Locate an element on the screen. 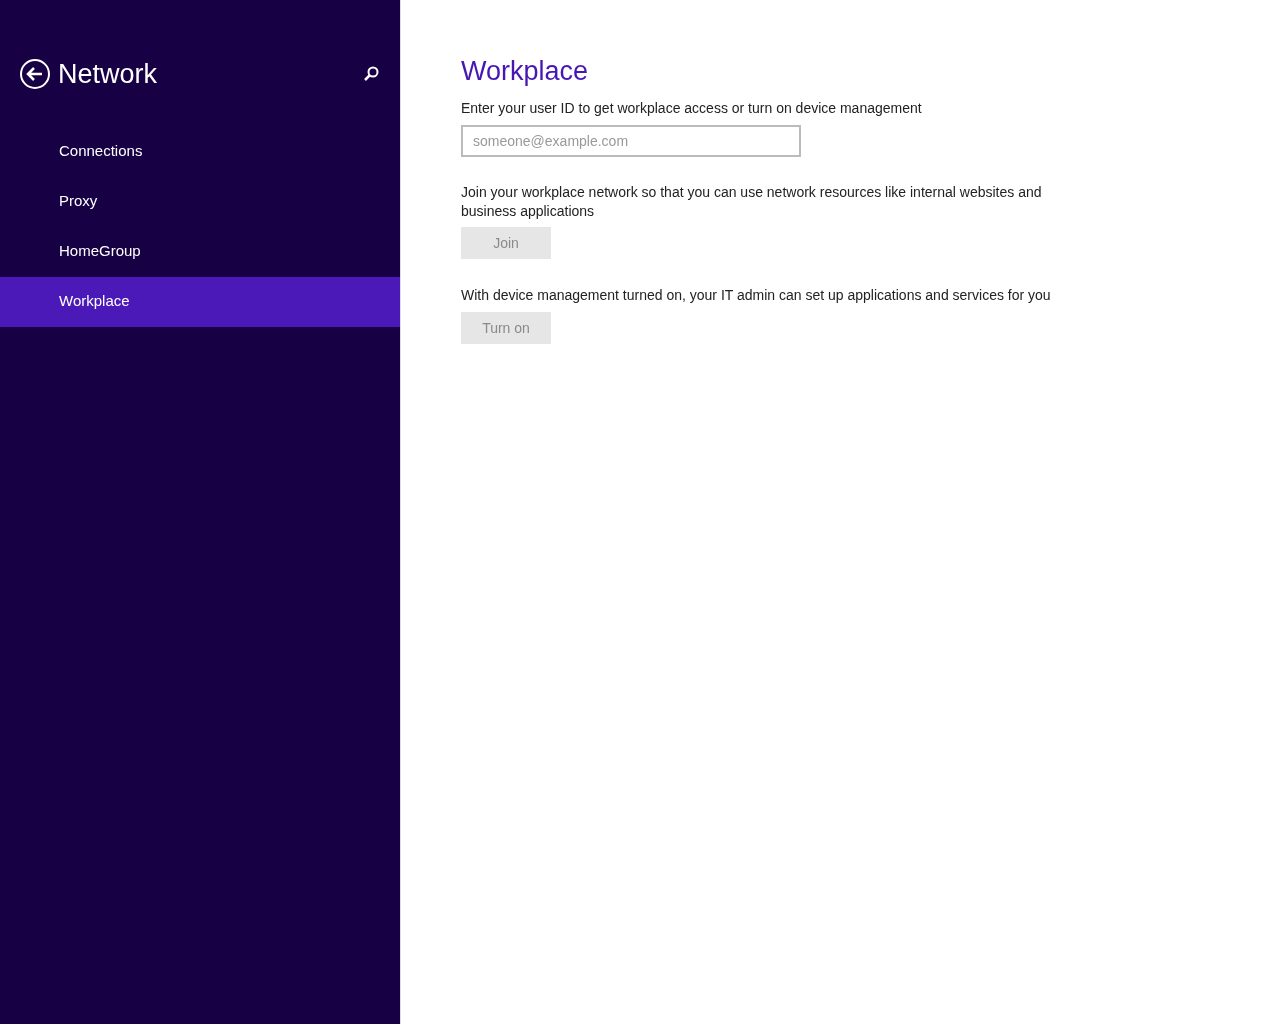 This screenshot has height=1024, width=1280. page-title: Workplace is located at coordinates (525, 71).